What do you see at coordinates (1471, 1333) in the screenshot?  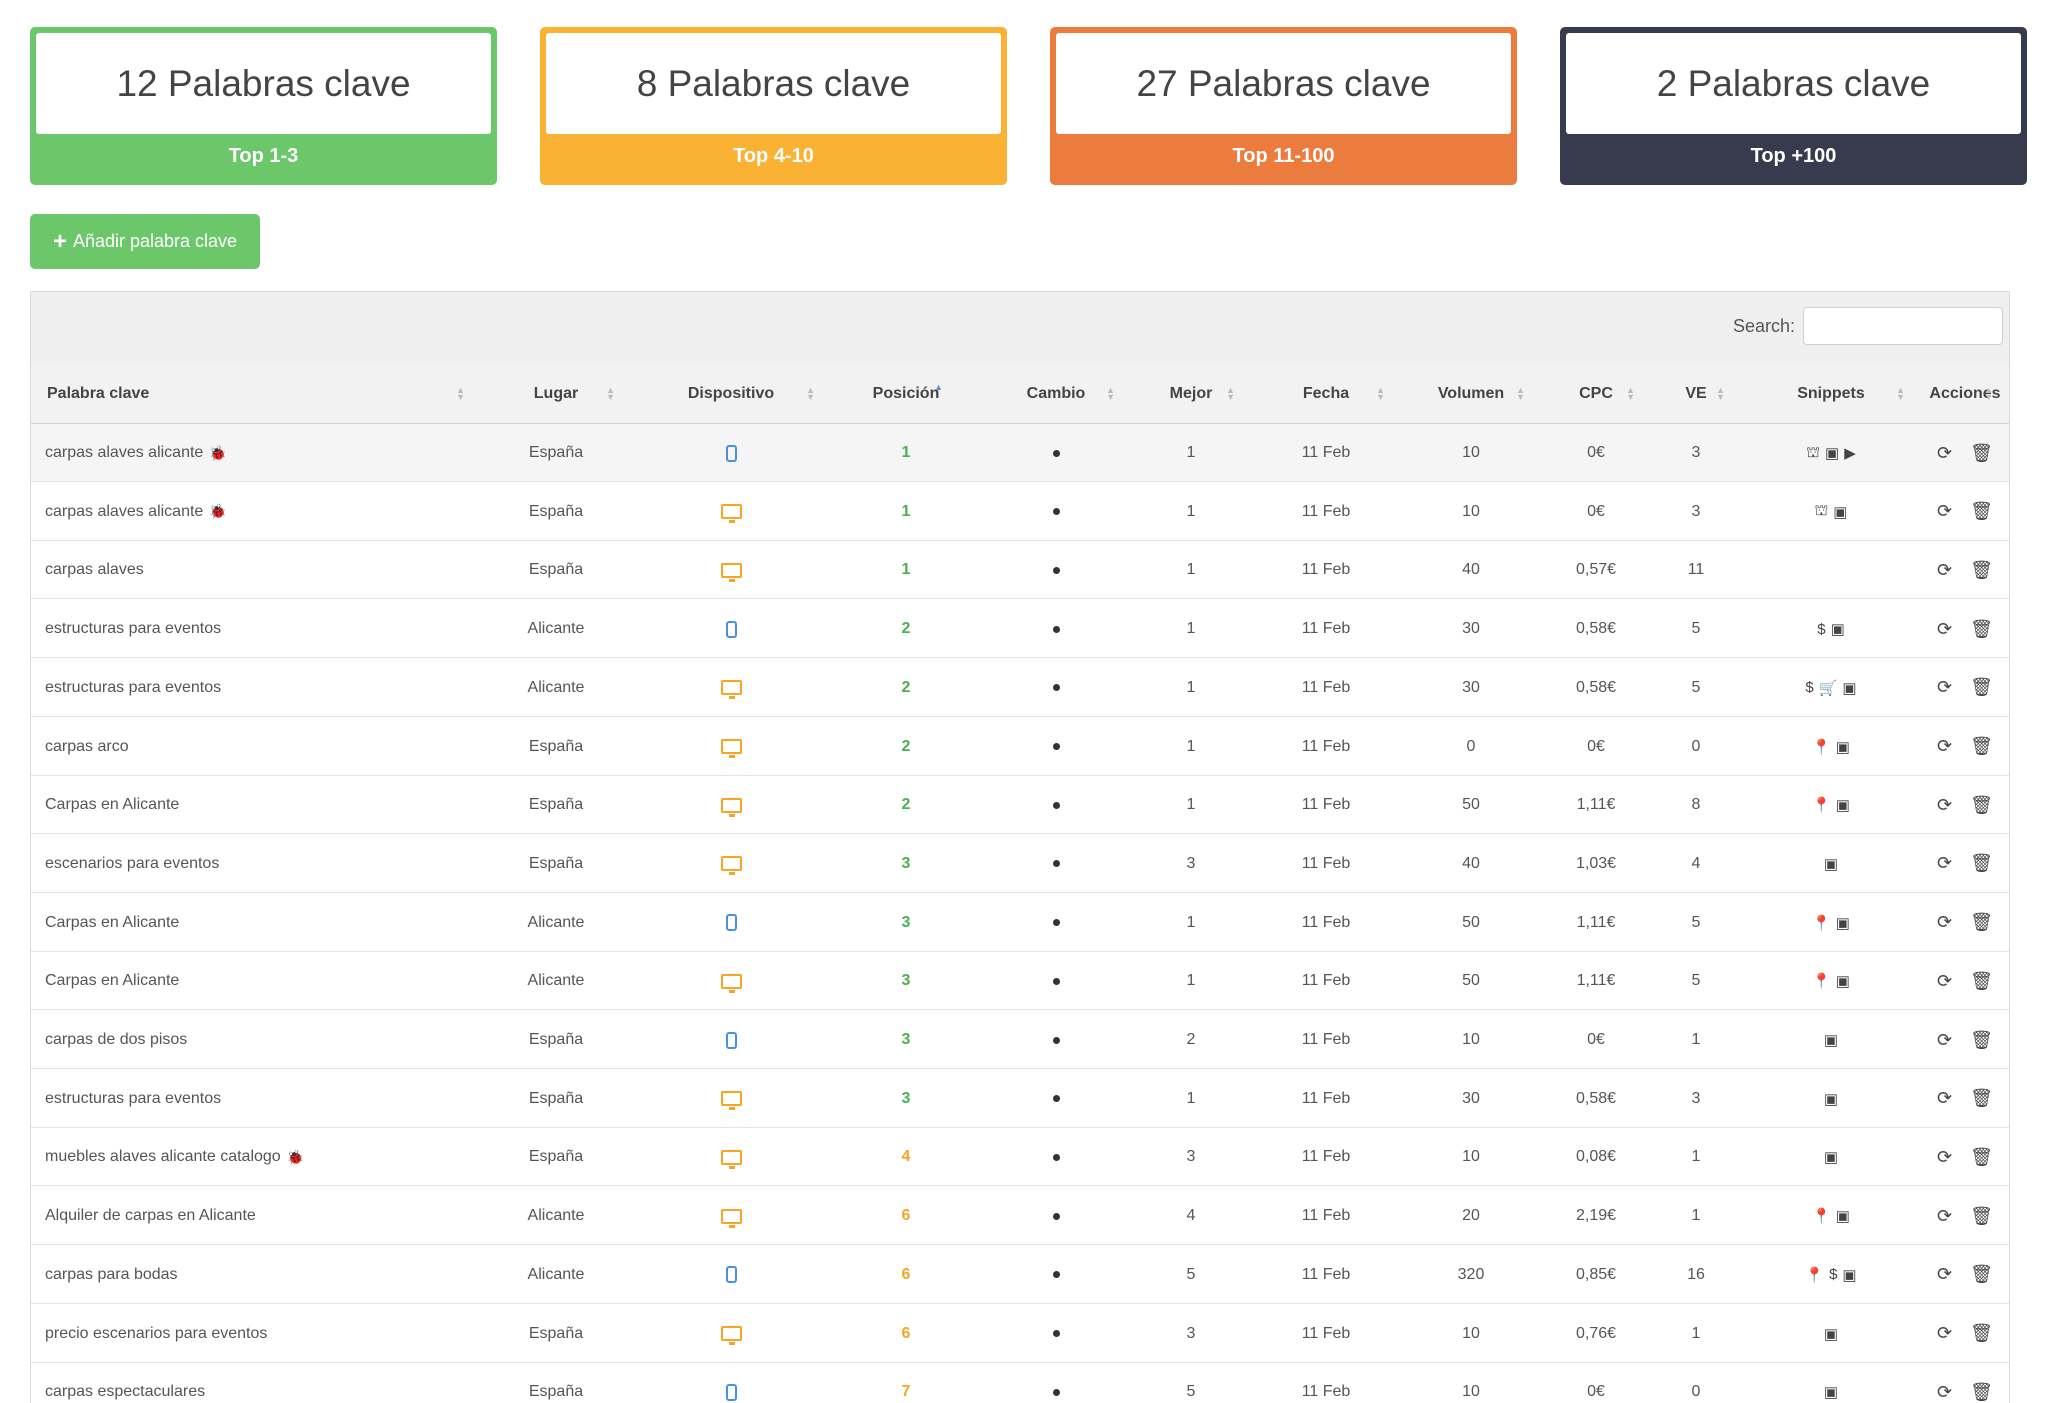 I see `volume-cell: 10` at bounding box center [1471, 1333].